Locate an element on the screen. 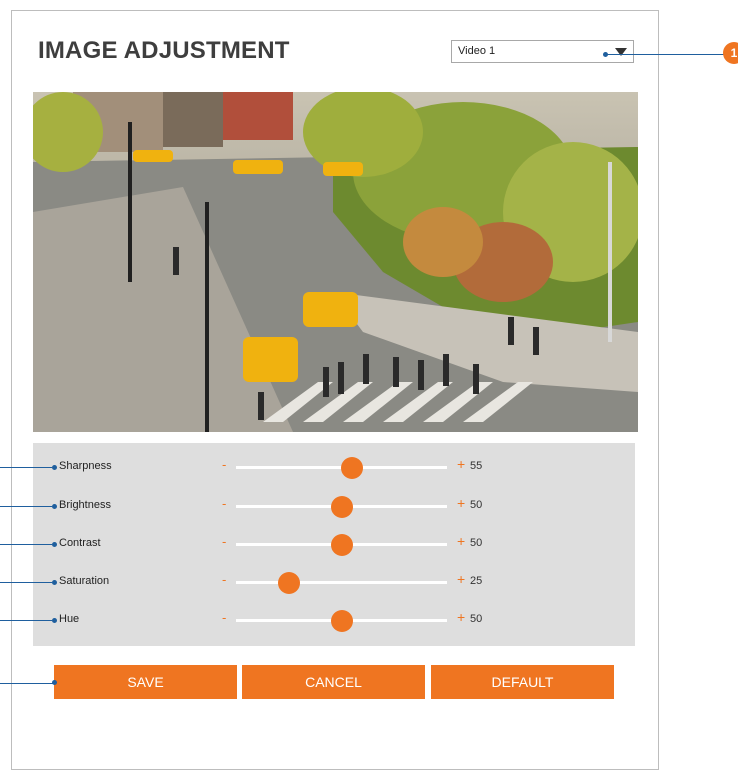  sharpness-label: Sharpness is located at coordinates (85, 466).